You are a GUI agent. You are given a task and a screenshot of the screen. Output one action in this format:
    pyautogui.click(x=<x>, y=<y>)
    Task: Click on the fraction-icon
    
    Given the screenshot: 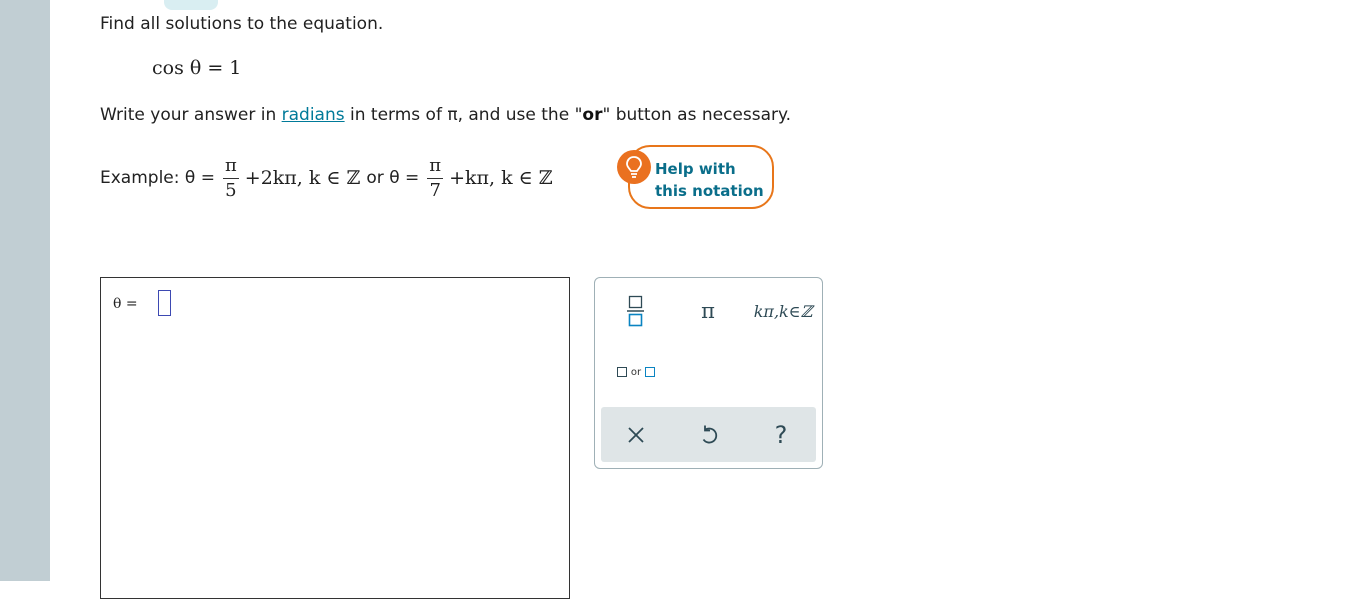 What is the action you would take?
    pyautogui.click(x=635, y=311)
    